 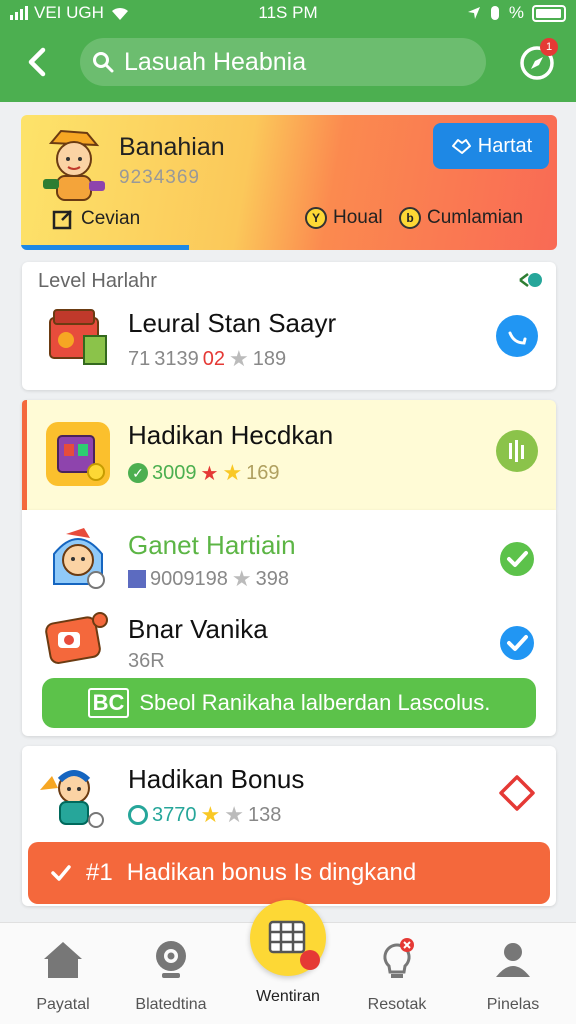 I want to click on meta-end: 138, so click(x=264, y=814).